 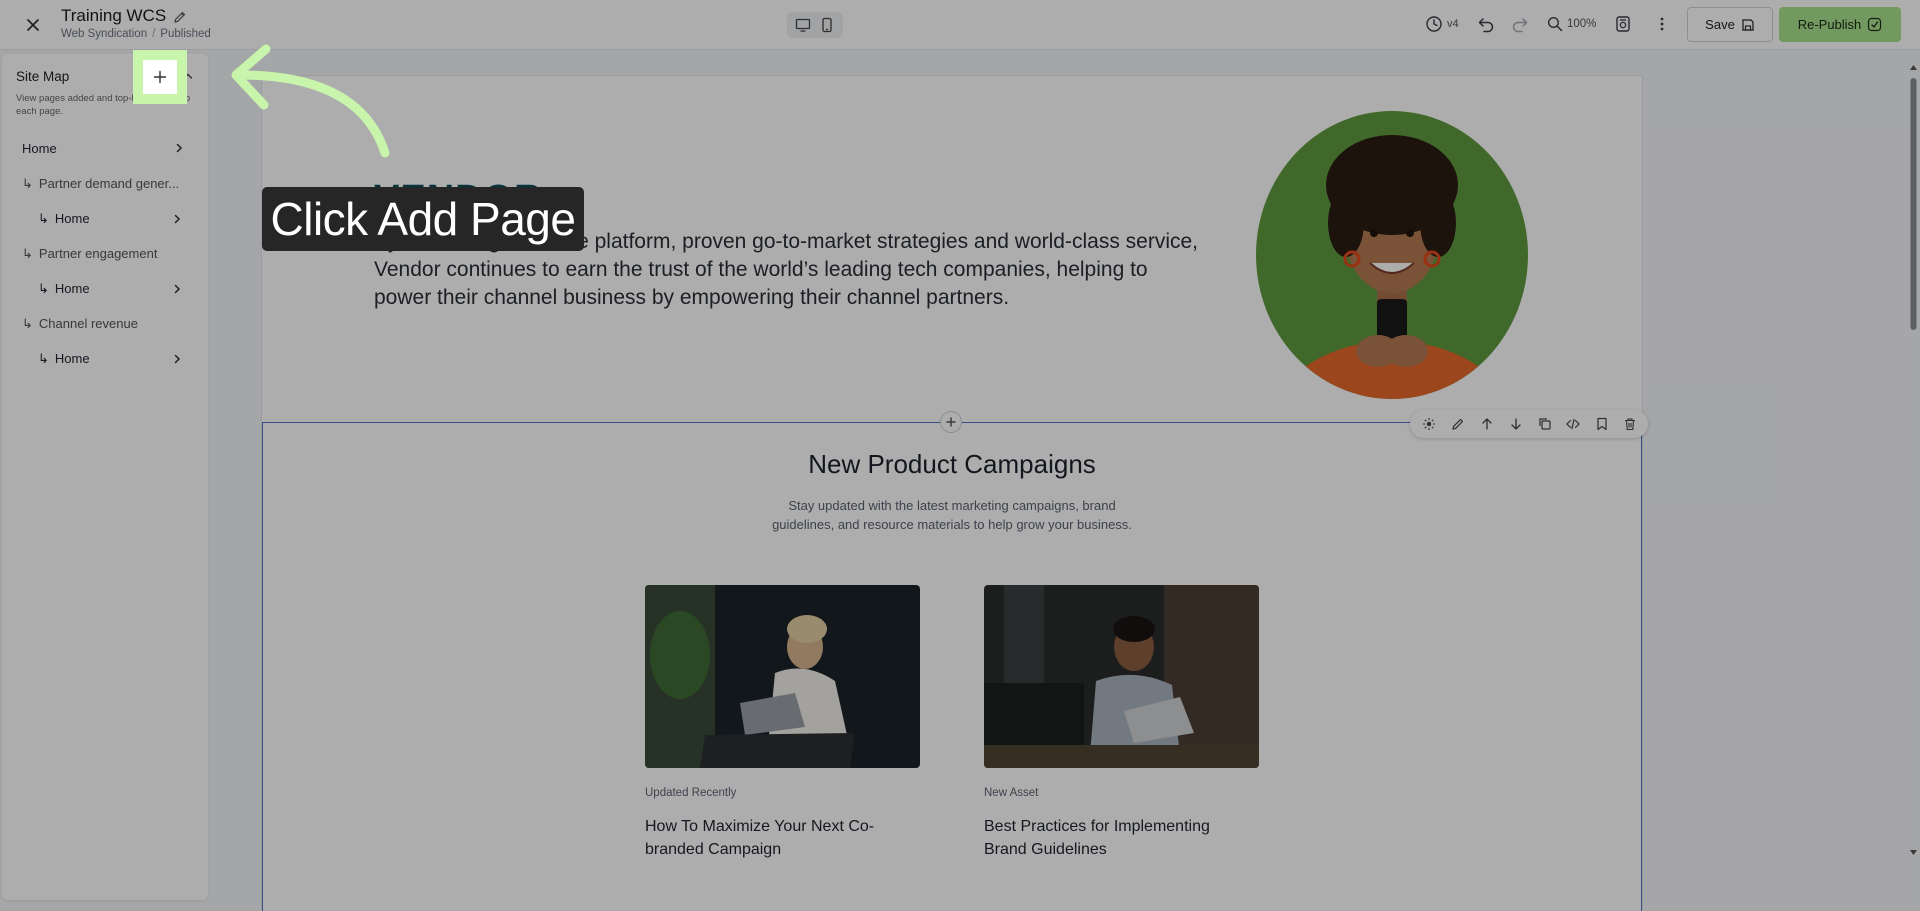 What do you see at coordinates (1453, 24) in the screenshot?
I see `version-label: v4` at bounding box center [1453, 24].